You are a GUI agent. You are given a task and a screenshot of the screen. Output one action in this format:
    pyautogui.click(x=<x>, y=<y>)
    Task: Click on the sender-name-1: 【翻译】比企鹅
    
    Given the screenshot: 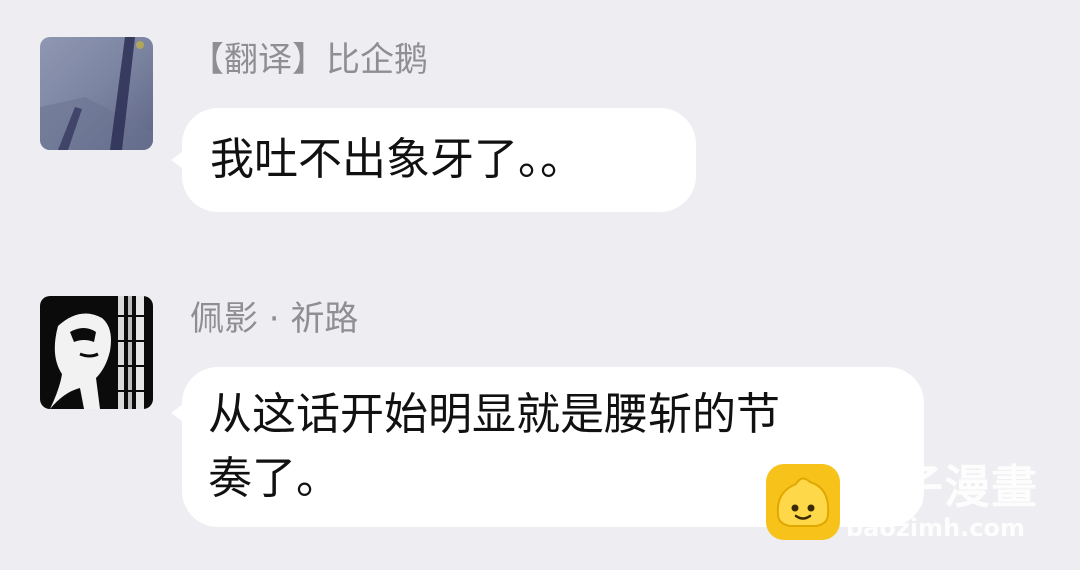 What is the action you would take?
    pyautogui.click(x=309, y=60)
    